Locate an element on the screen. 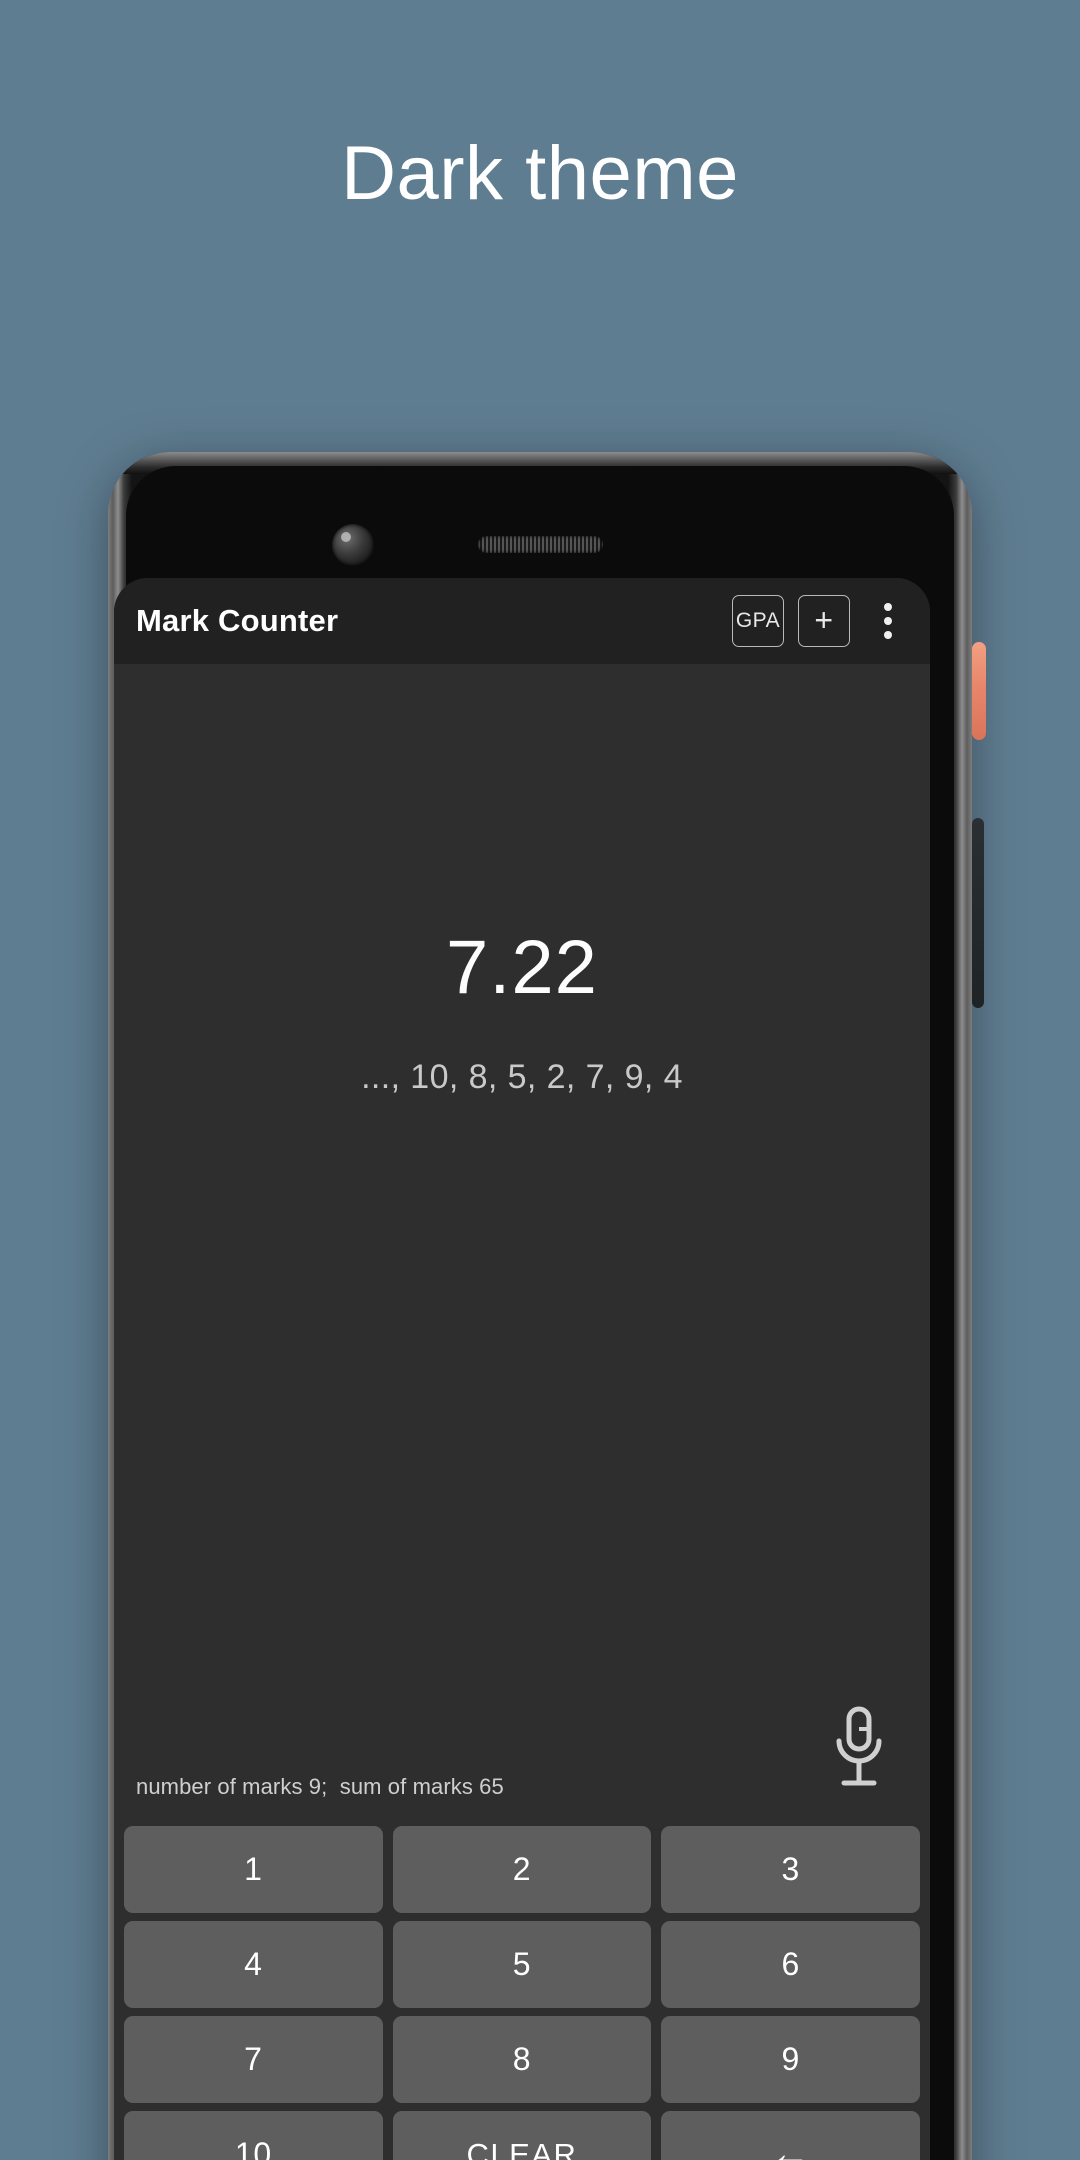 Image resolution: width=1080 pixels, height=2160 pixels. average-value: 7.22 is located at coordinates (522, 967).